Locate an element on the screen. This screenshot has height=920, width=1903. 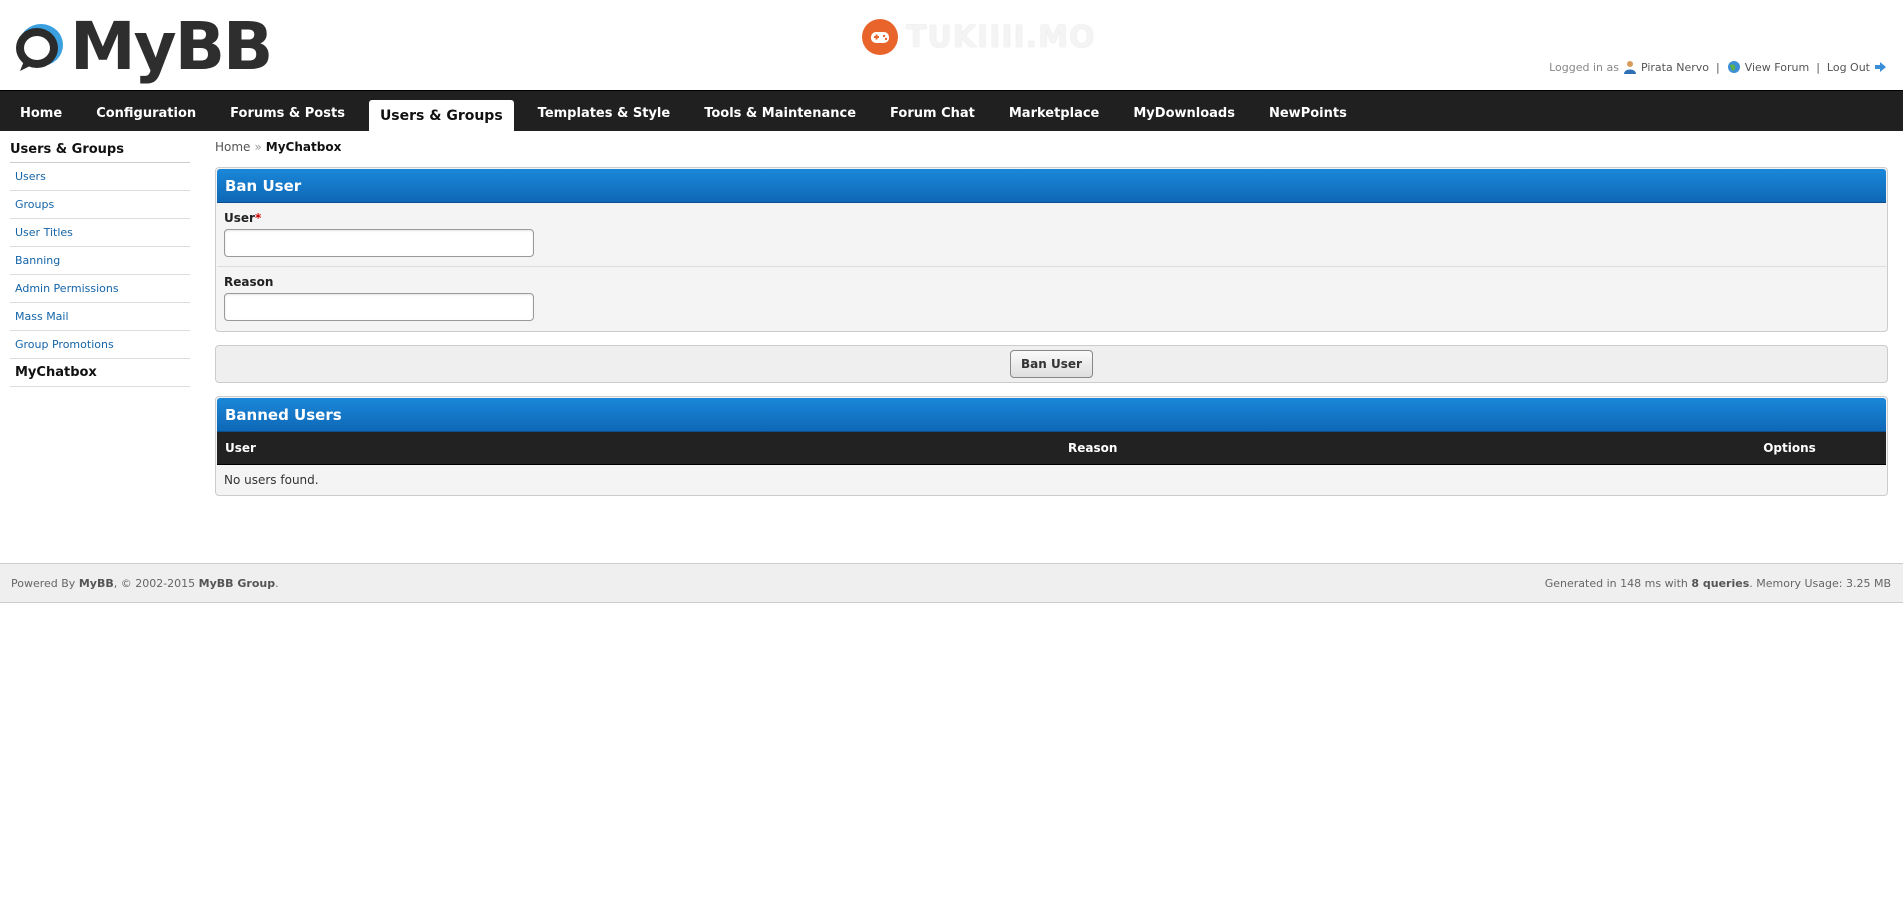
logo-text: MyBB is located at coordinates (171, 46).